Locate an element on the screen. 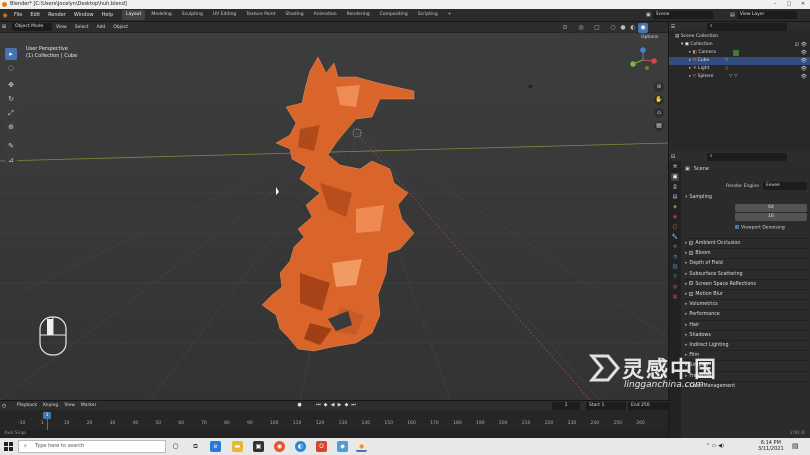  edge-icon: ◐ is located at coordinates (300, 446).